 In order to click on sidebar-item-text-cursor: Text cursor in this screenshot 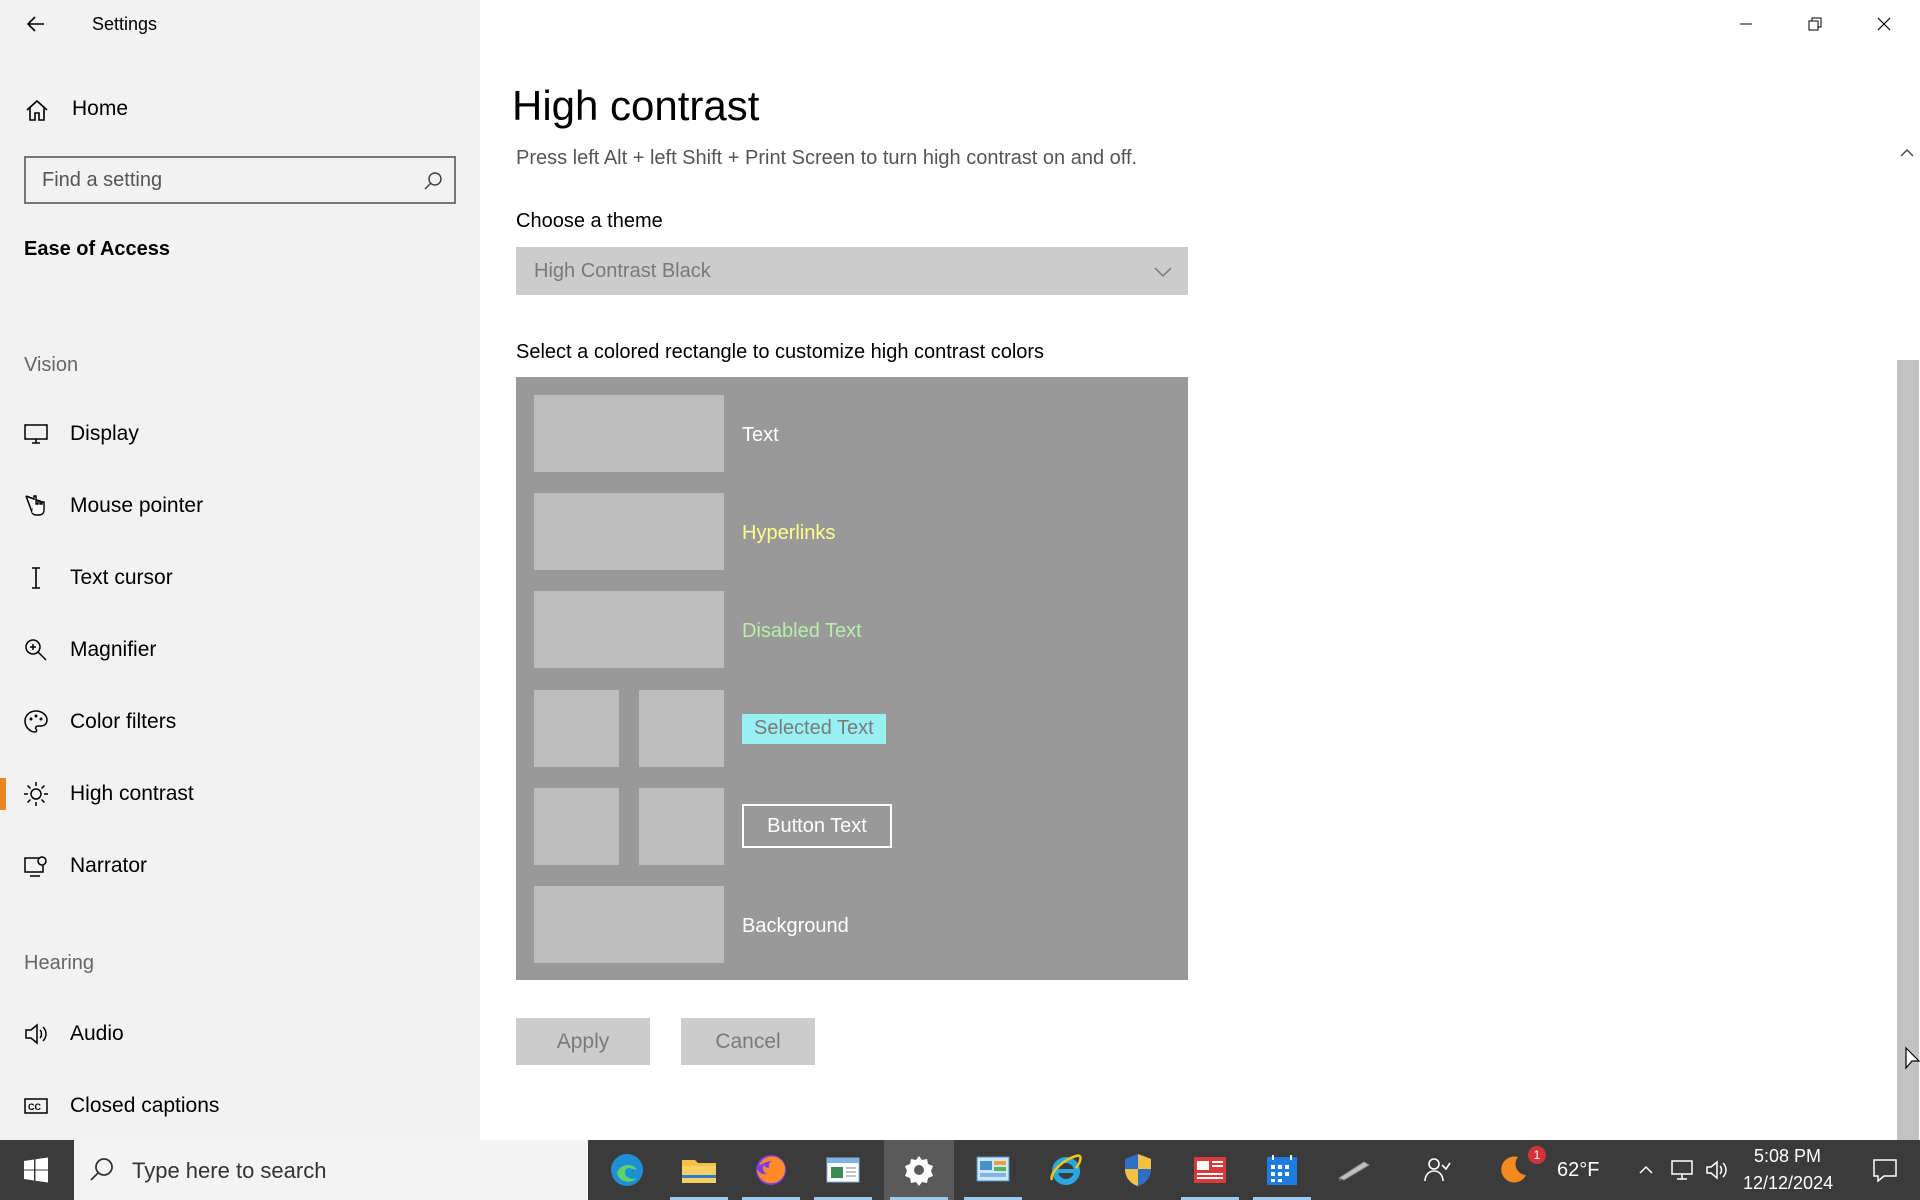, I will do `click(240, 578)`.